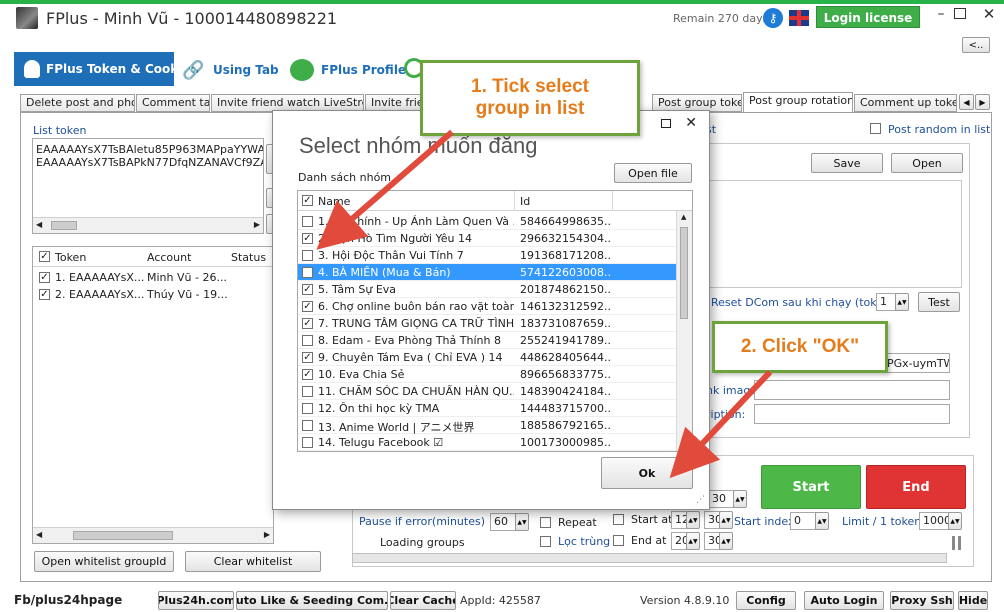 The width and height of the screenshot is (1004, 612). I want to click on arrow-to-checkbox, so click(385, 189).